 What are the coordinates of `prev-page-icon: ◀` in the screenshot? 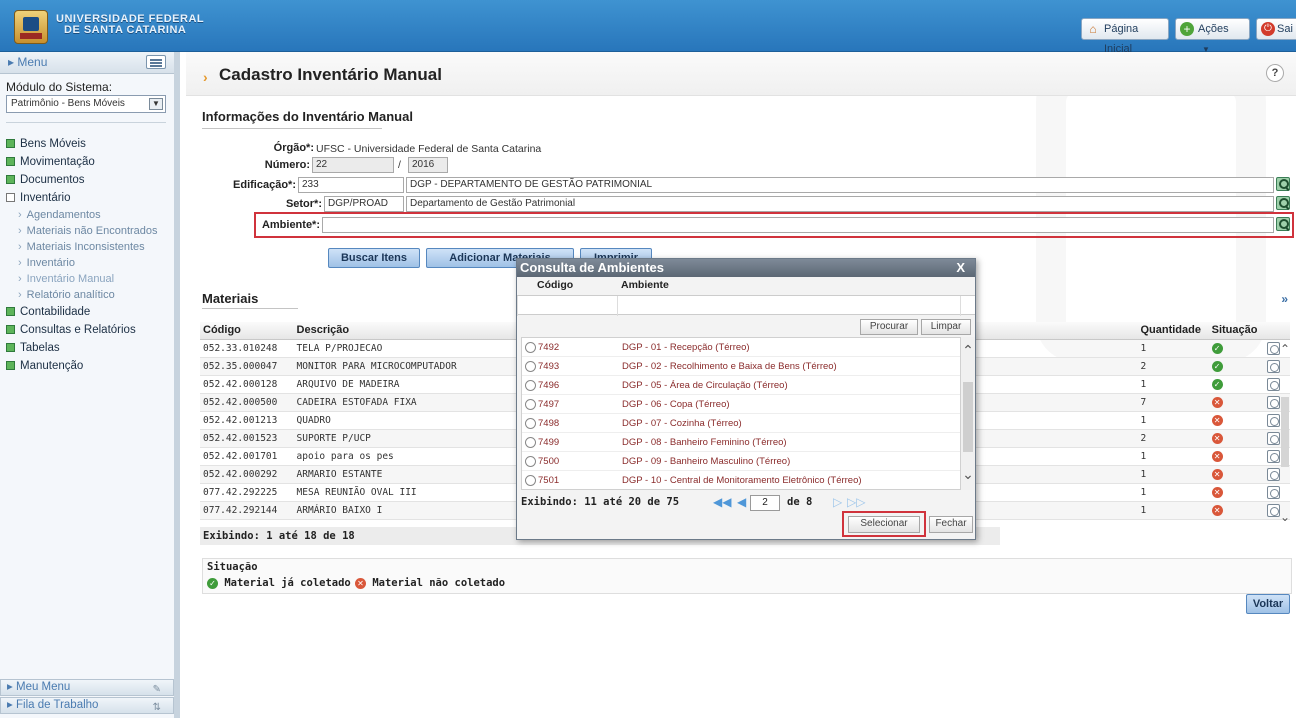 It's located at (741, 502).